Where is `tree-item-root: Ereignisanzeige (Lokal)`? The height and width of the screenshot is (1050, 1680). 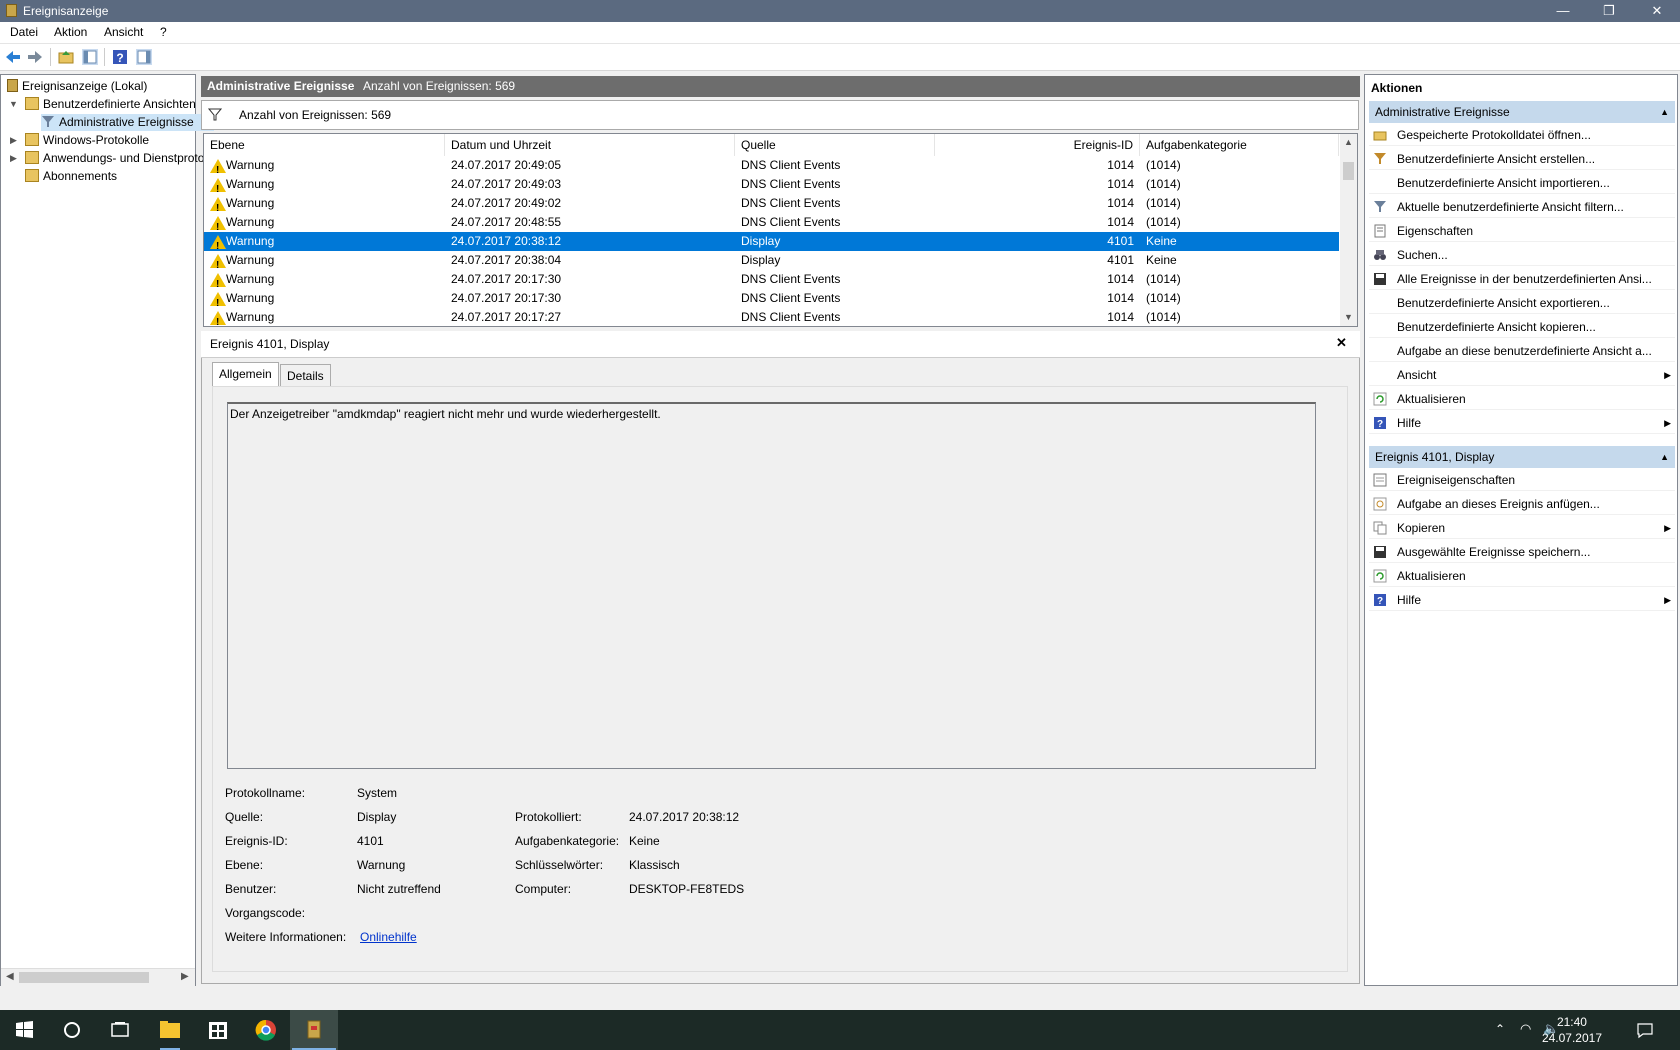
tree-item-root: Ereignisanzeige (Lokal) is located at coordinates (77, 86).